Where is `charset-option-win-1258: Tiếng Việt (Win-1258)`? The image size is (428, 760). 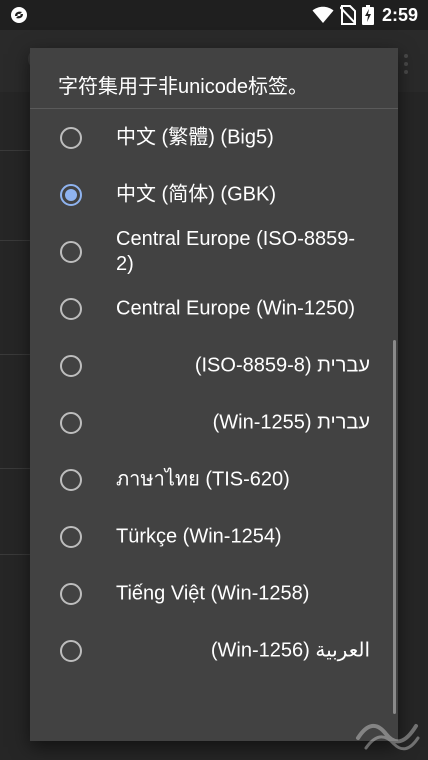 charset-option-win-1258: Tiếng Việt (Win-1258) is located at coordinates (214, 593).